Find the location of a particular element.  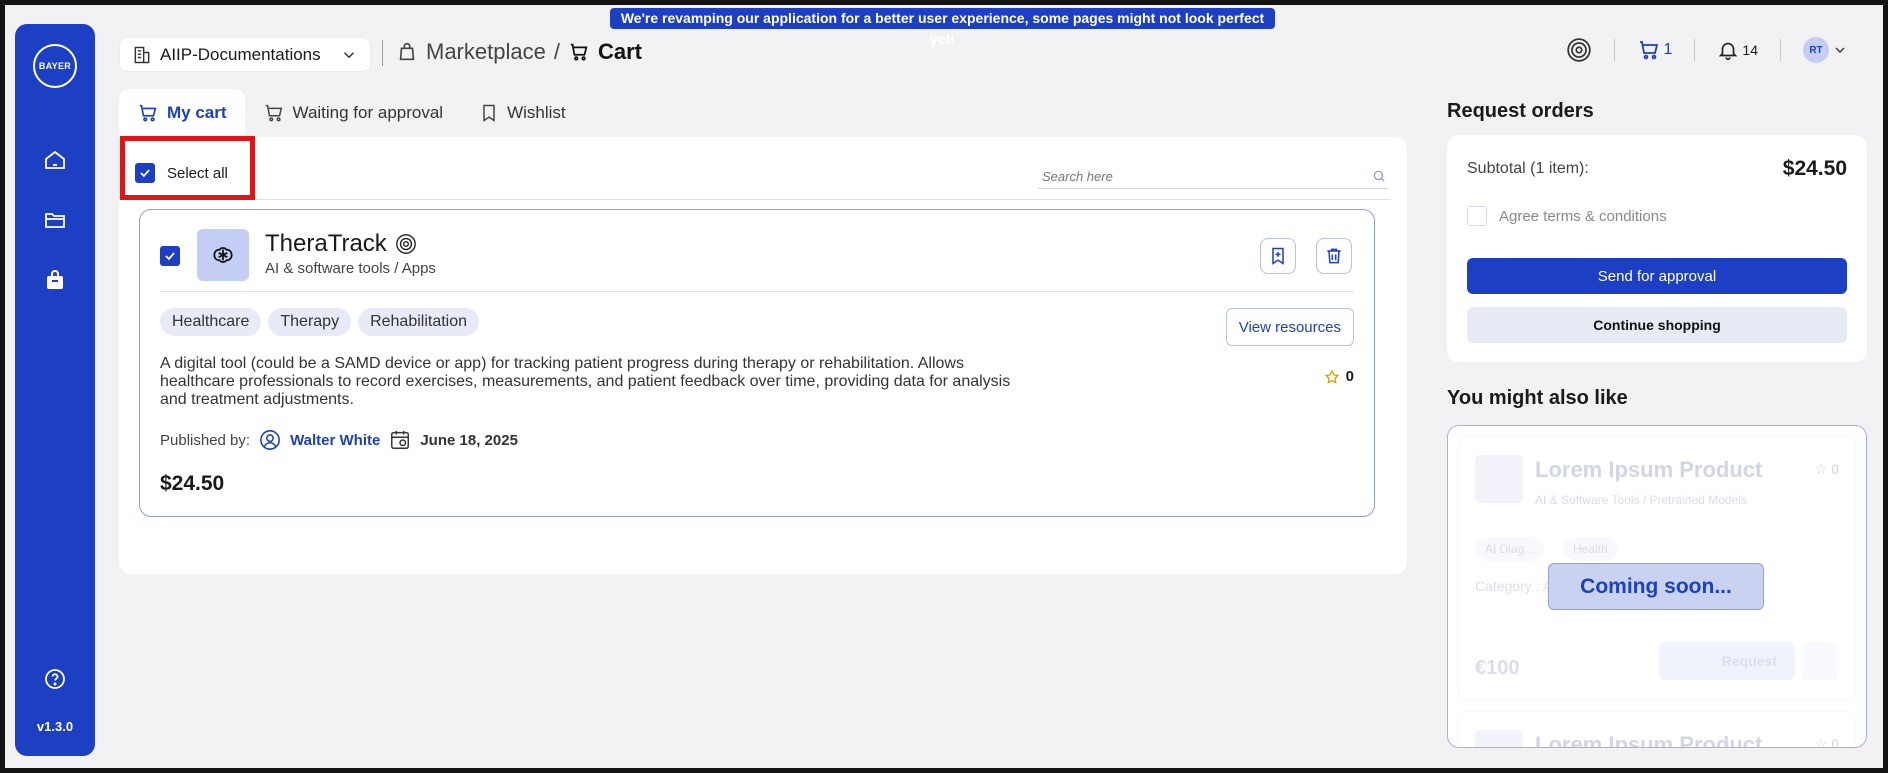

folder-icon is located at coordinates (55, 220).